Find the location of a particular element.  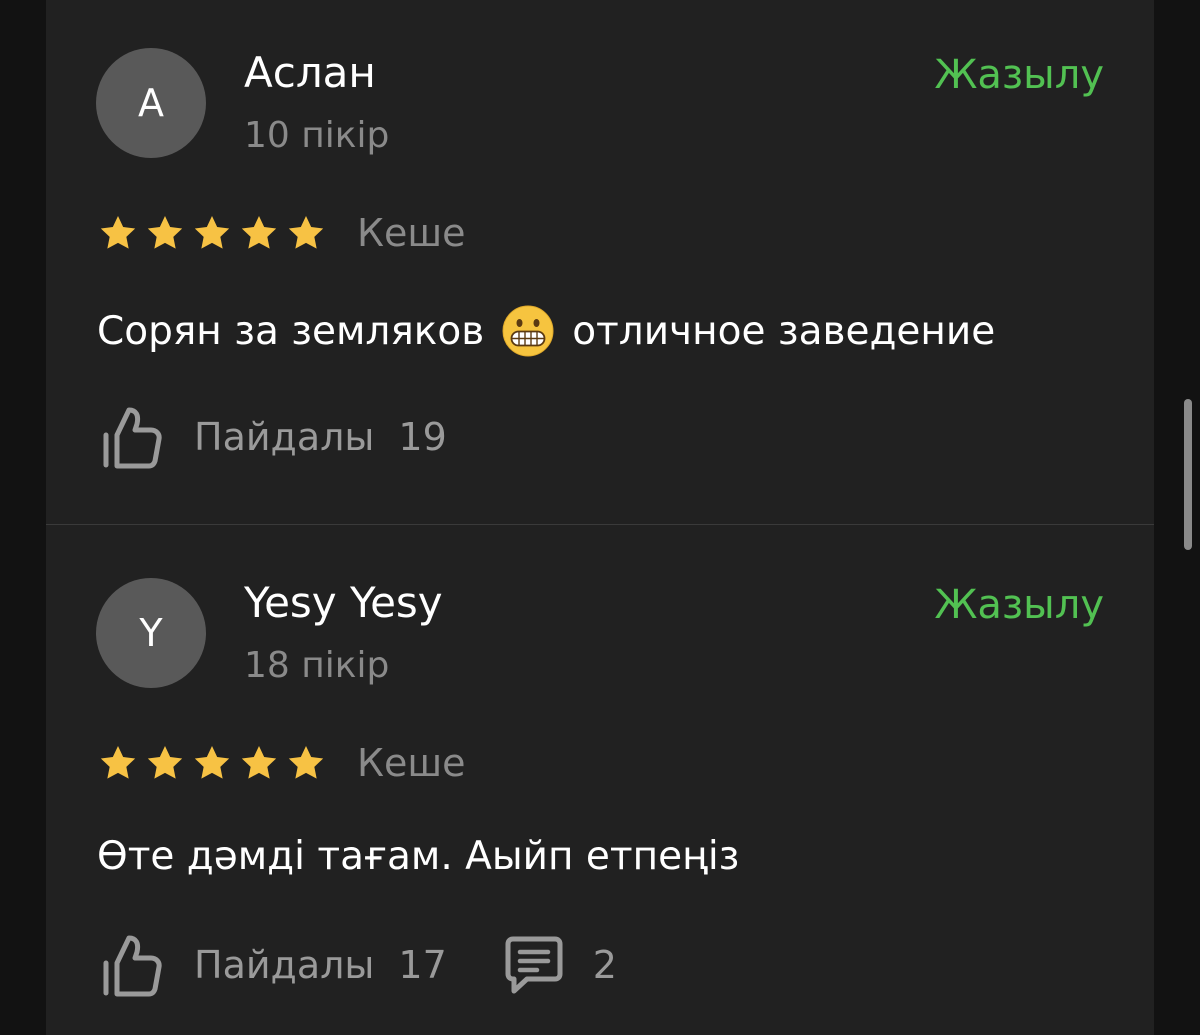

author-review-count: 10 пікір is located at coordinates (317, 135).